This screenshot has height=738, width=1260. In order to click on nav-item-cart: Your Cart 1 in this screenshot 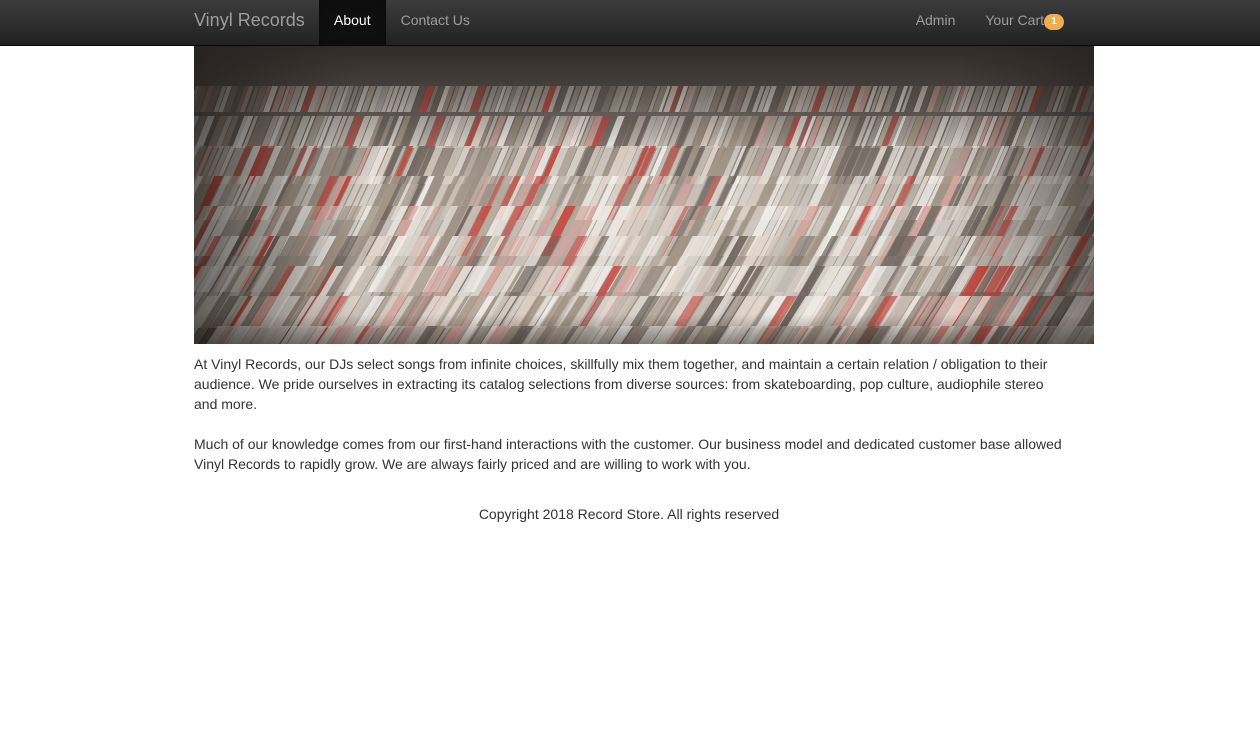, I will do `click(1017, 22)`.